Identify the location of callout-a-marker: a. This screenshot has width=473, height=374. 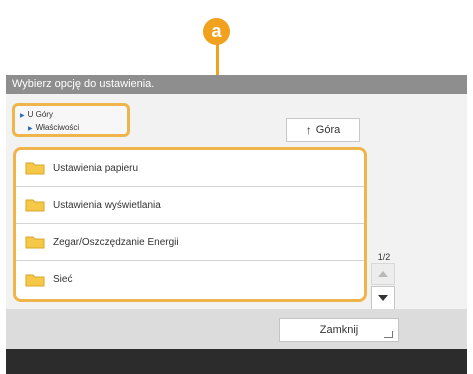
(216, 31).